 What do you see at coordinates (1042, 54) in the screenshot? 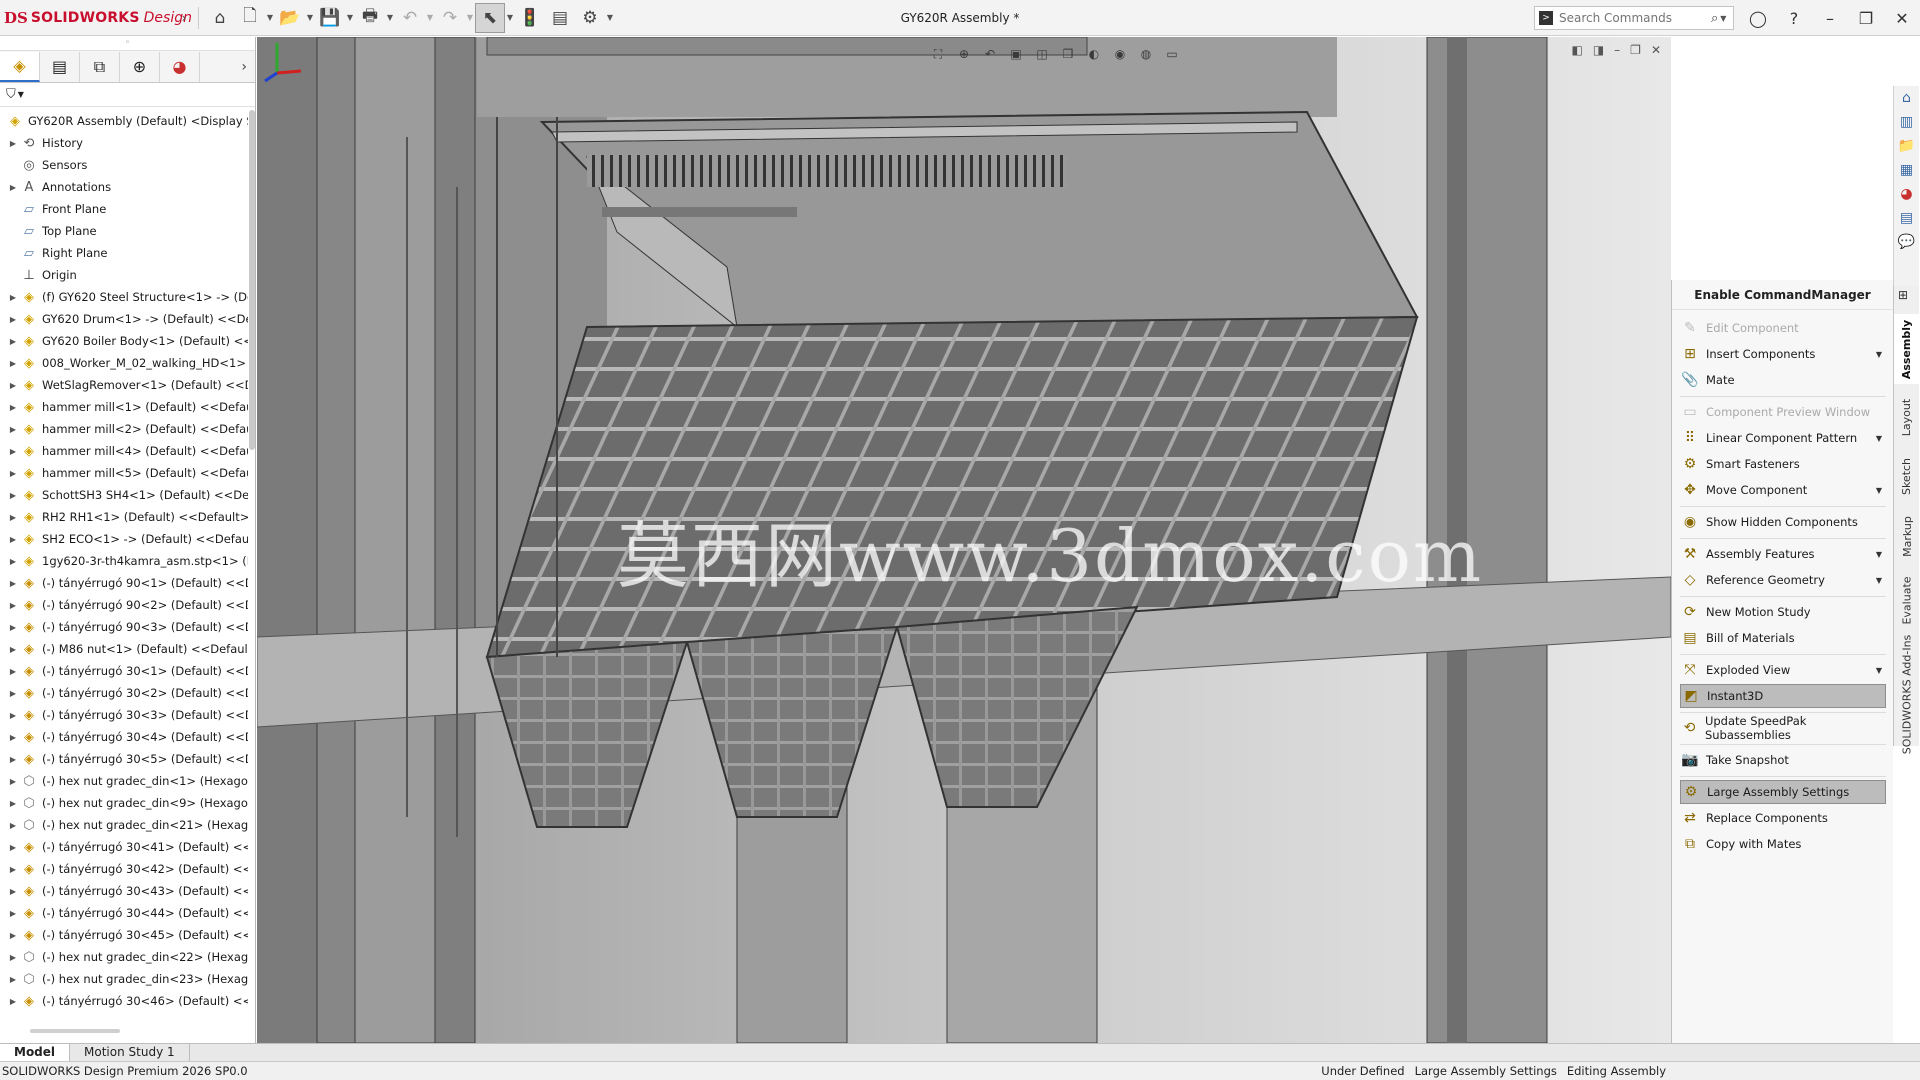
I see `dynamic-annotation-icon: ◫` at bounding box center [1042, 54].